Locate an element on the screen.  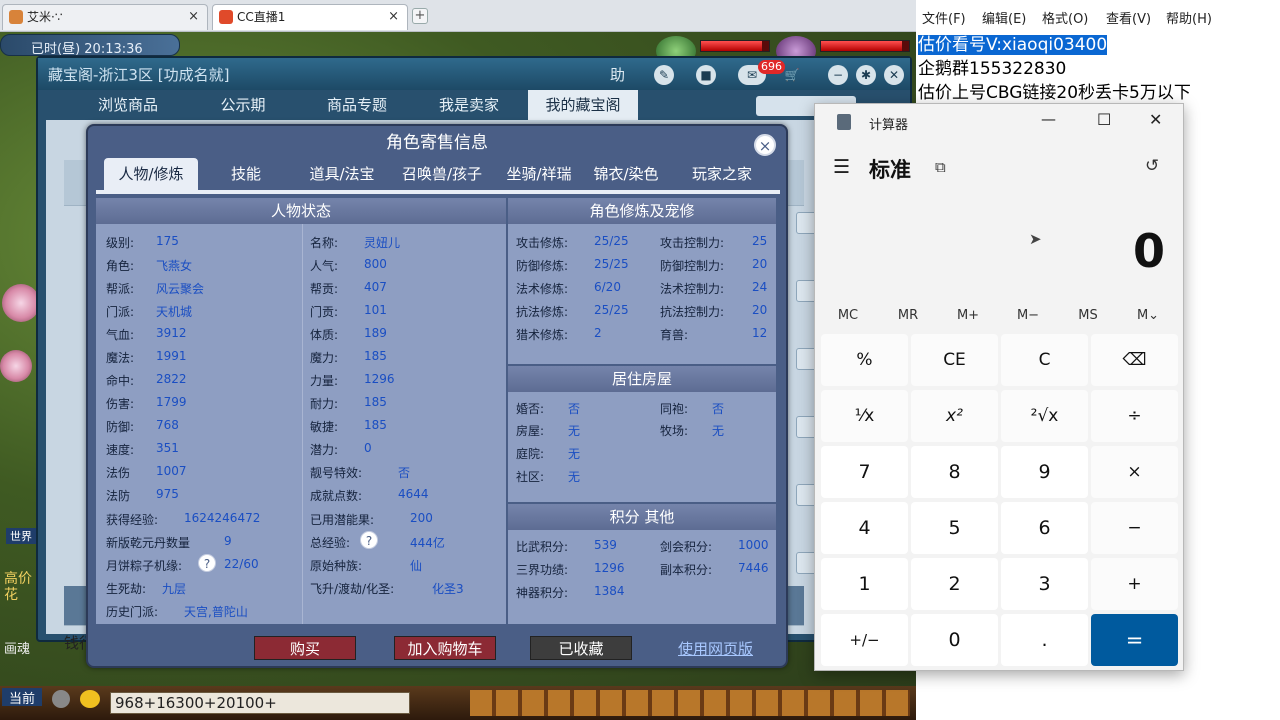
history-icon: ↺ is located at coordinates (1152, 166).